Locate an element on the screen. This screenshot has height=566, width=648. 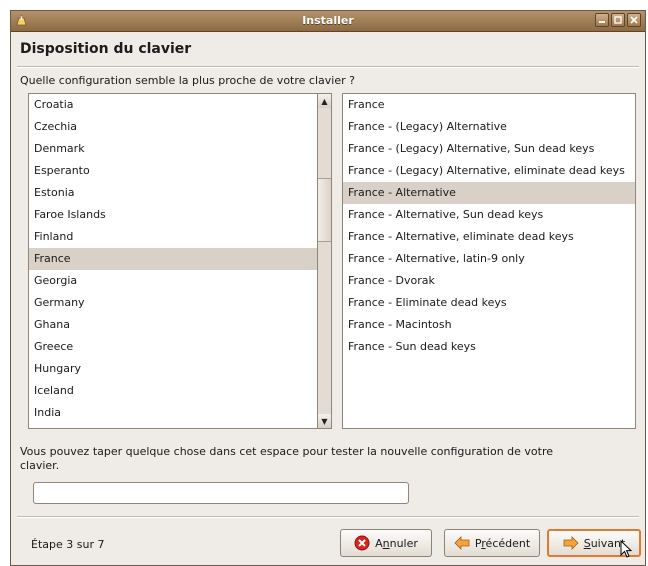
minimize-button is located at coordinates (602, 20).